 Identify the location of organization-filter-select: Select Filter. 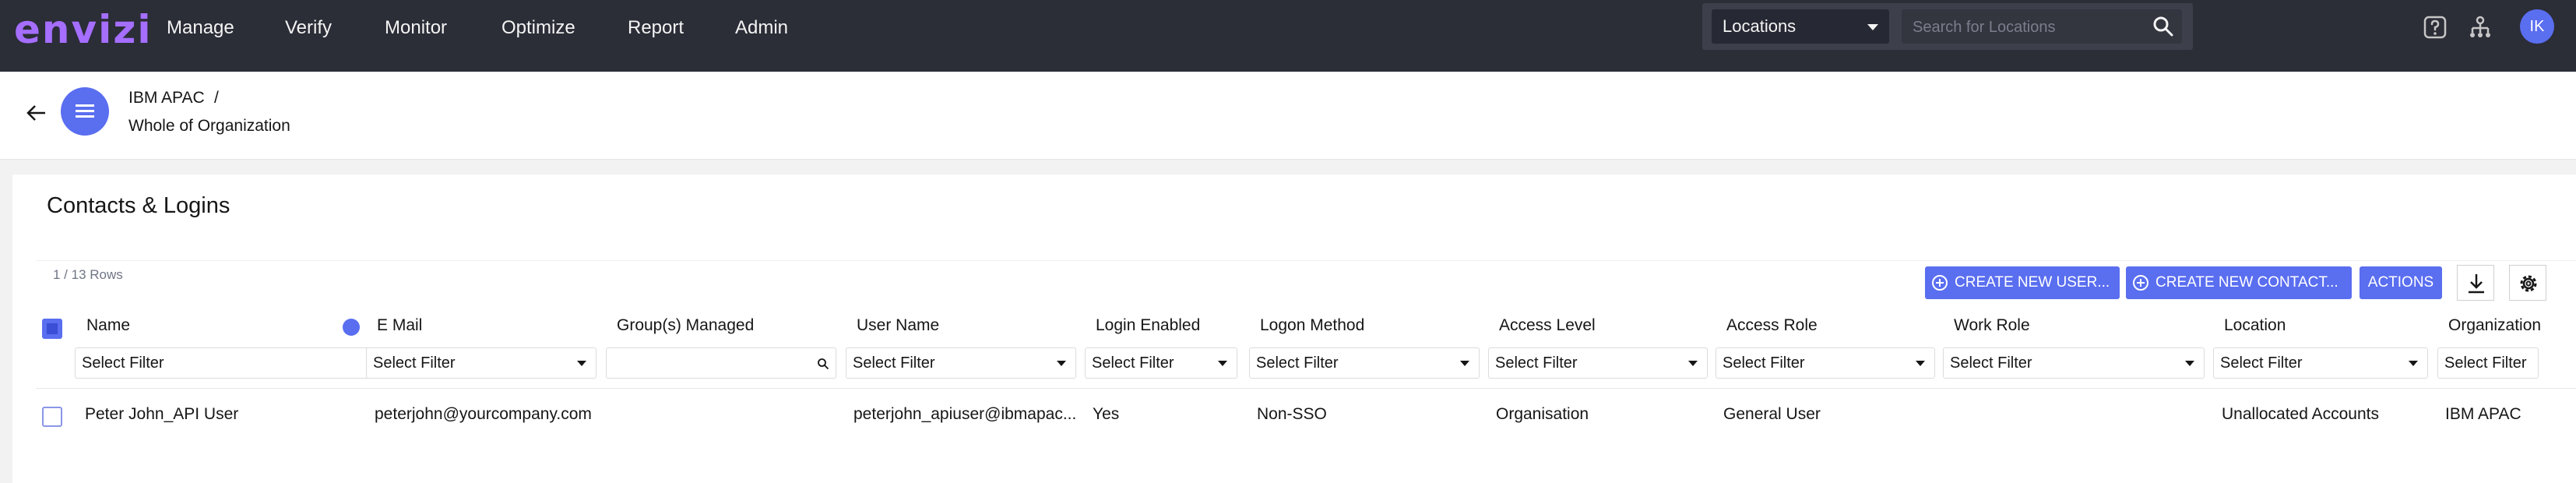
(2488, 363).